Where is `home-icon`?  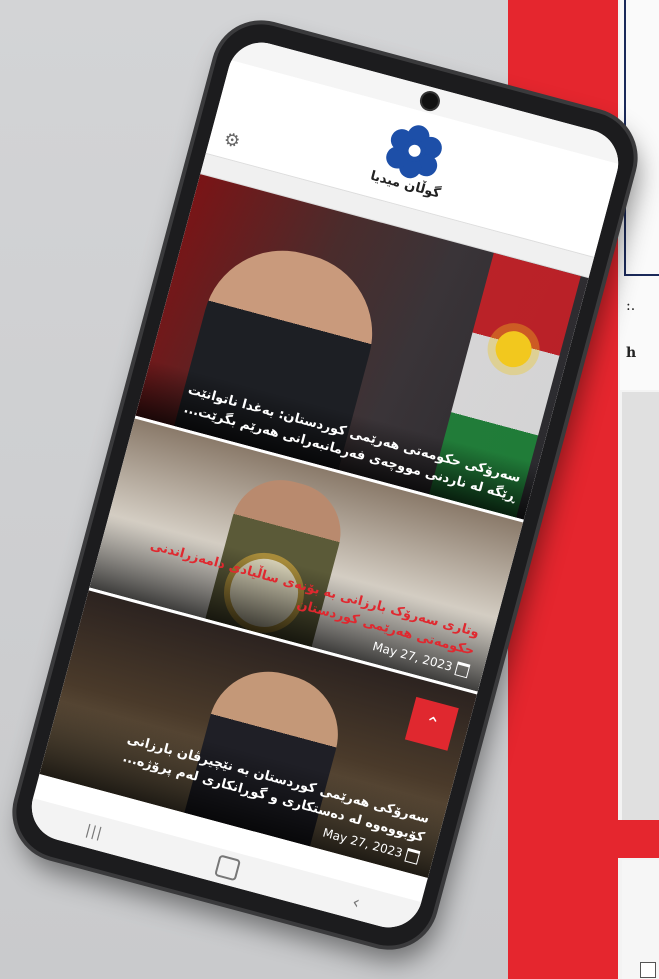
home-icon is located at coordinates (228, 868).